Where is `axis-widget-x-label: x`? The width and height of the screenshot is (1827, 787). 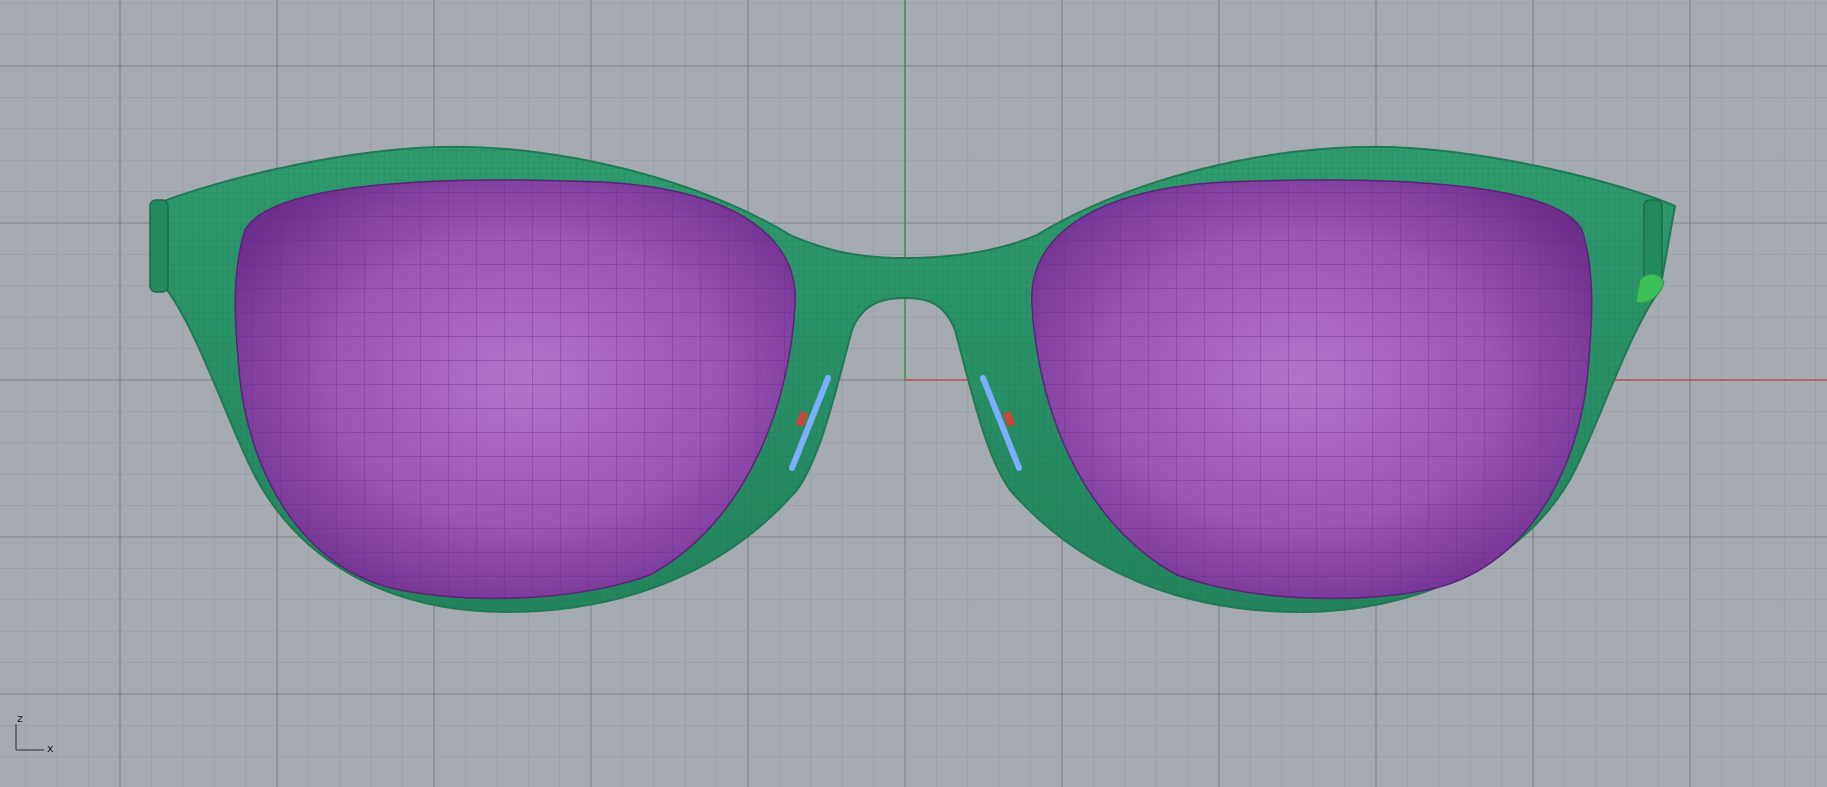 axis-widget-x-label: x is located at coordinates (50, 748).